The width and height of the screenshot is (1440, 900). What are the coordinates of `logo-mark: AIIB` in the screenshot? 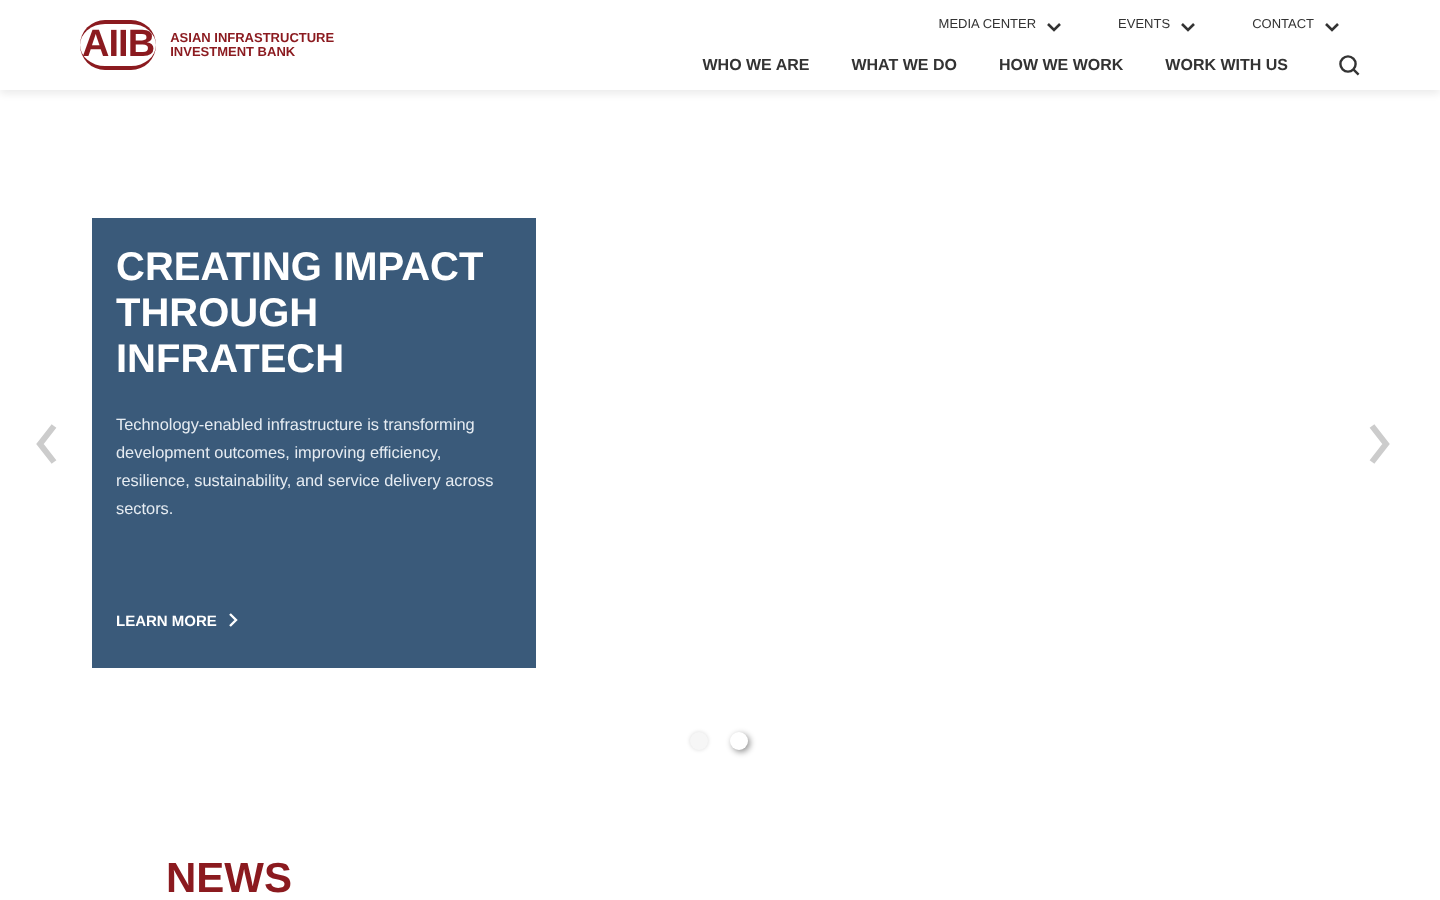 It's located at (118, 45).